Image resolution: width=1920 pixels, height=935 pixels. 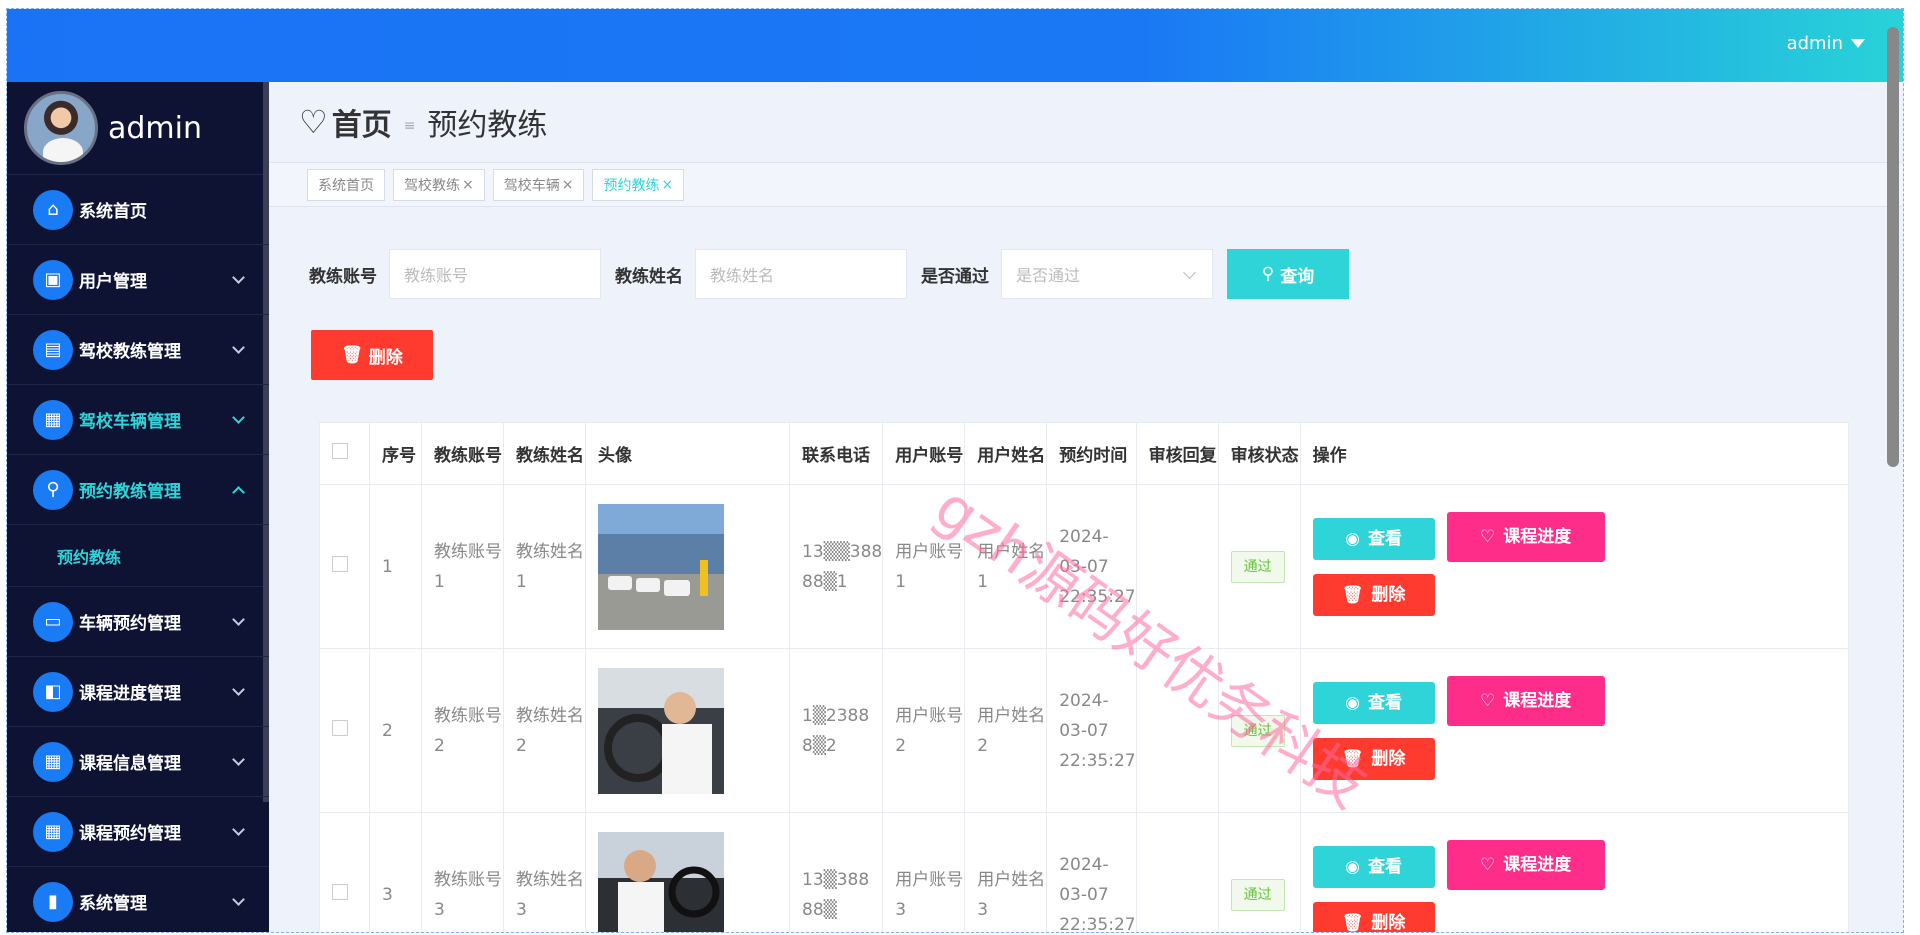 I want to click on eye-icon: ◉, so click(x=1353, y=538).